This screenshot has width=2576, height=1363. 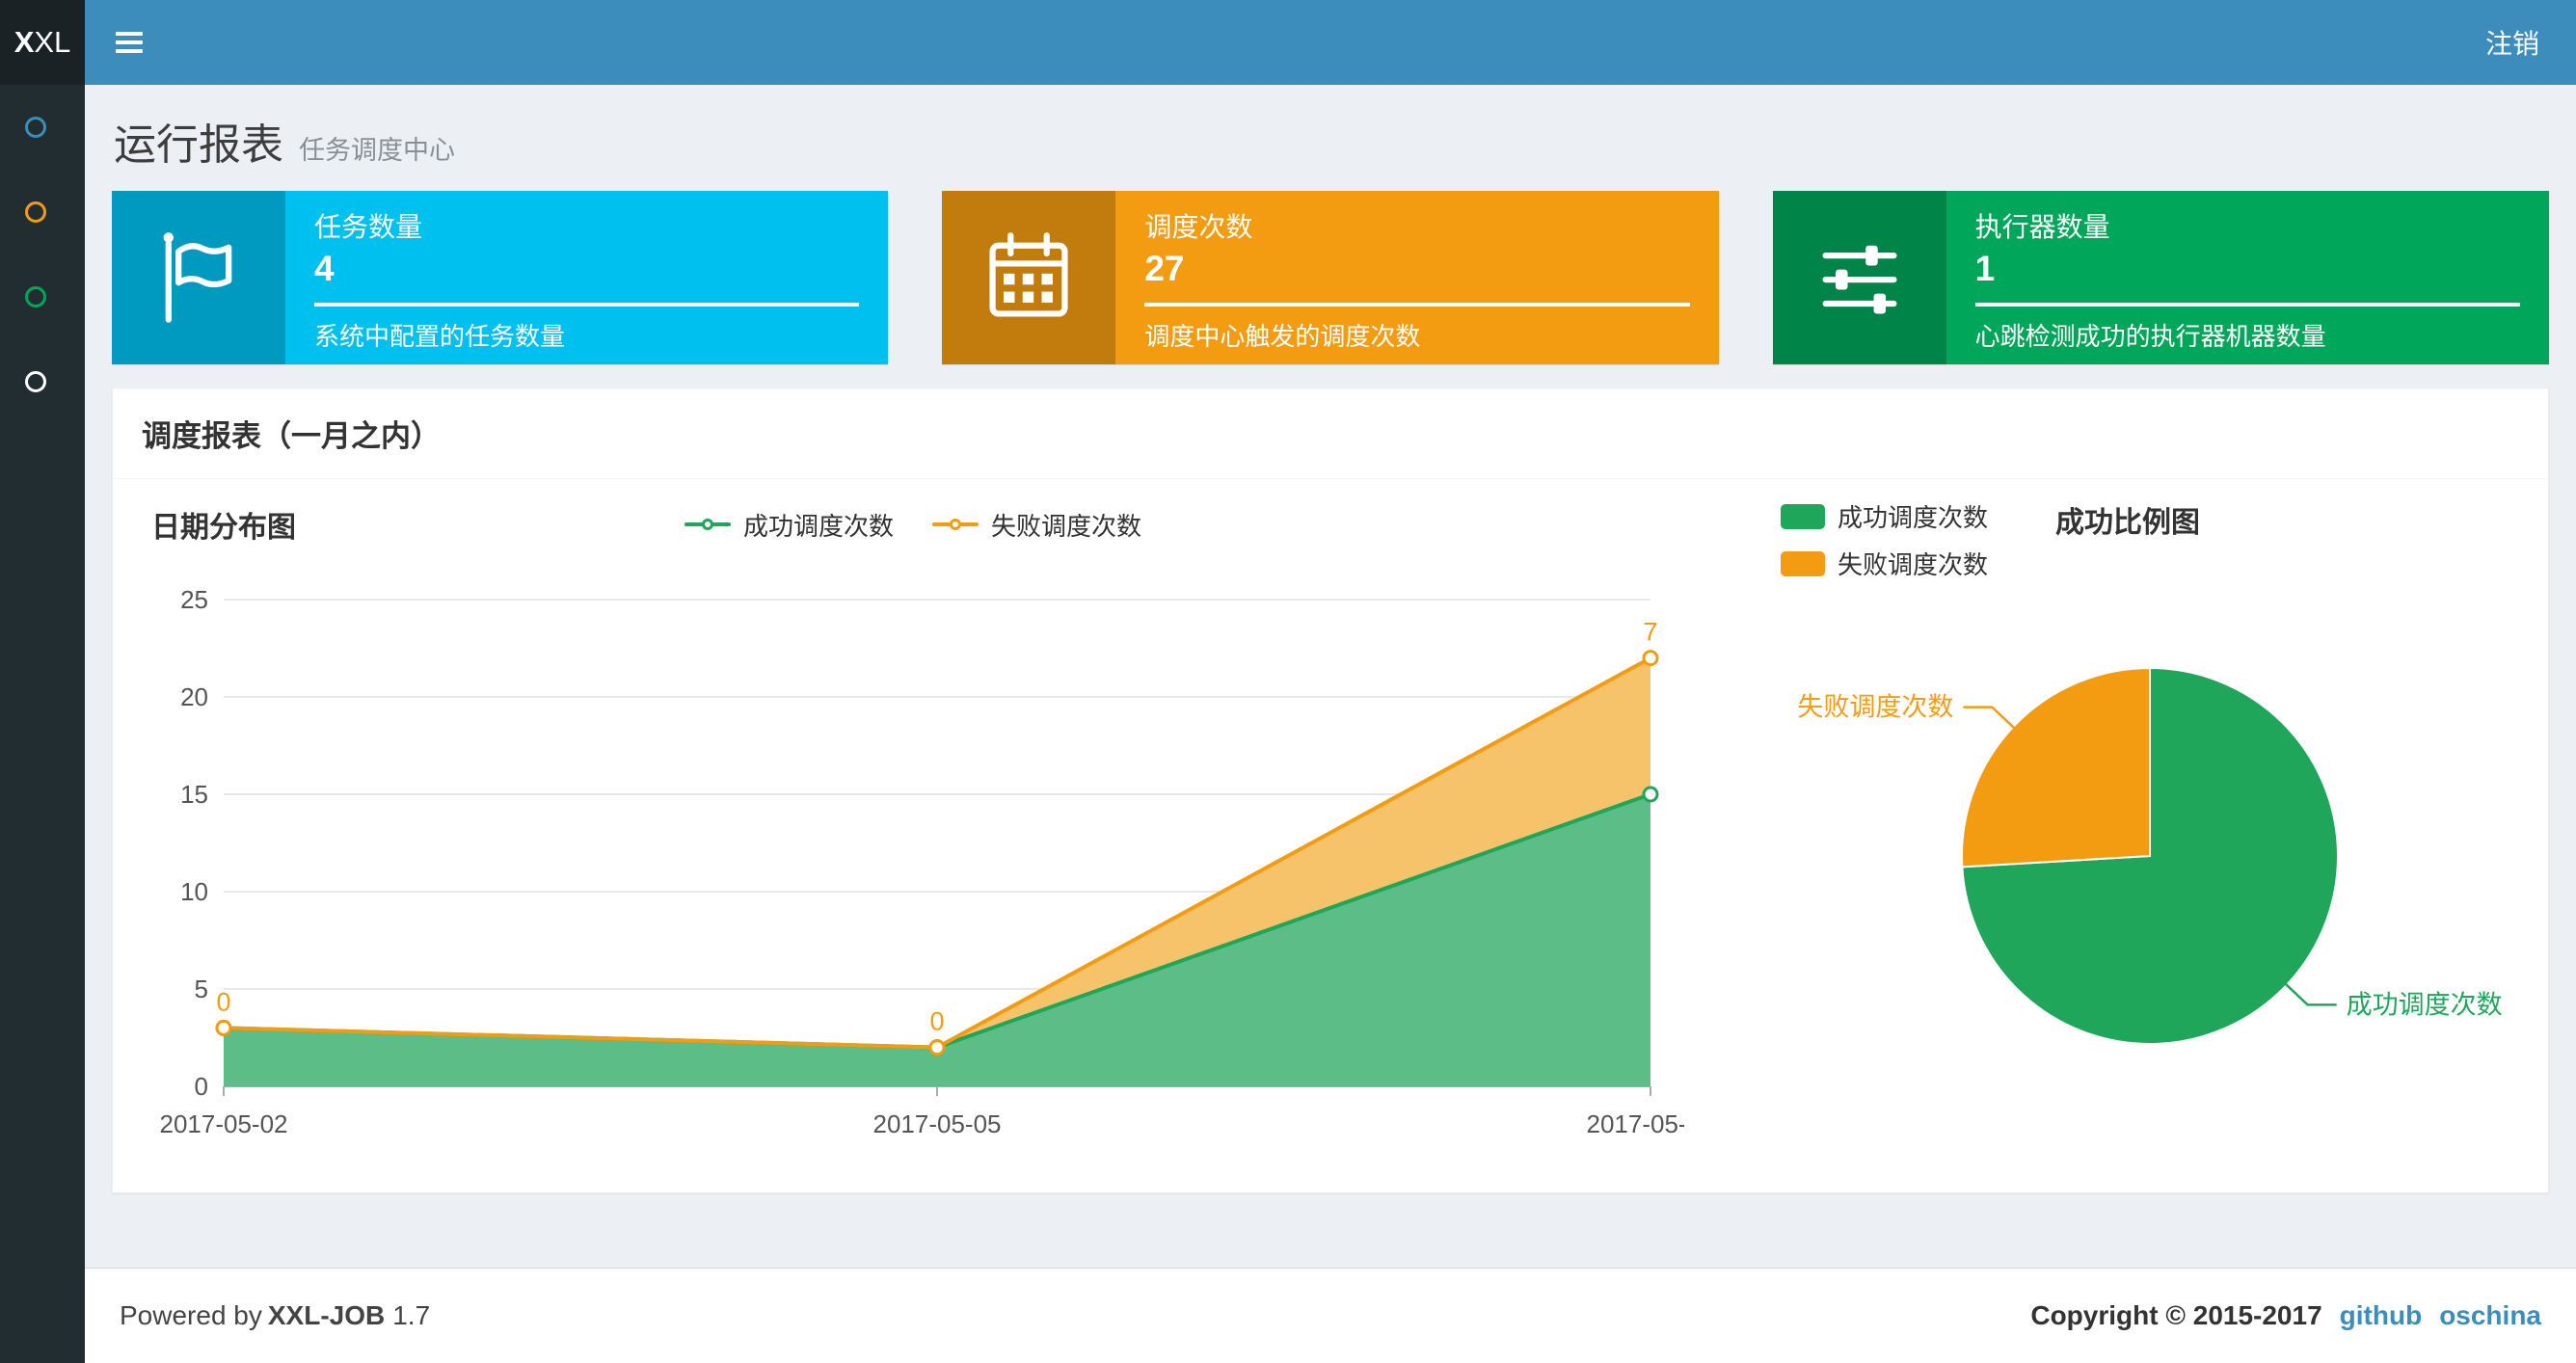 What do you see at coordinates (2150, 337) in the screenshot?
I see `info-box-description: 心跳检测成功的执行器机器数量` at bounding box center [2150, 337].